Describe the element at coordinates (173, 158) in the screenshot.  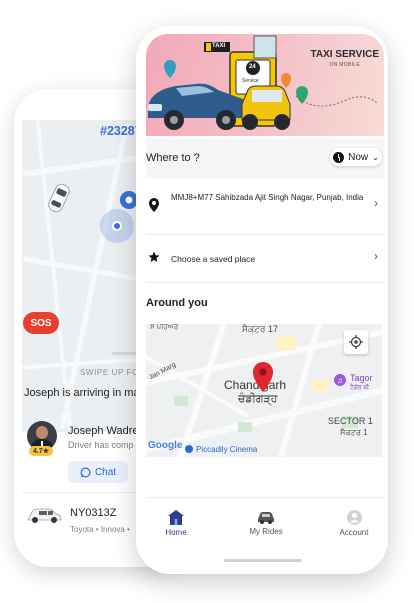
I see `where-to-label: Where to ?` at that location.